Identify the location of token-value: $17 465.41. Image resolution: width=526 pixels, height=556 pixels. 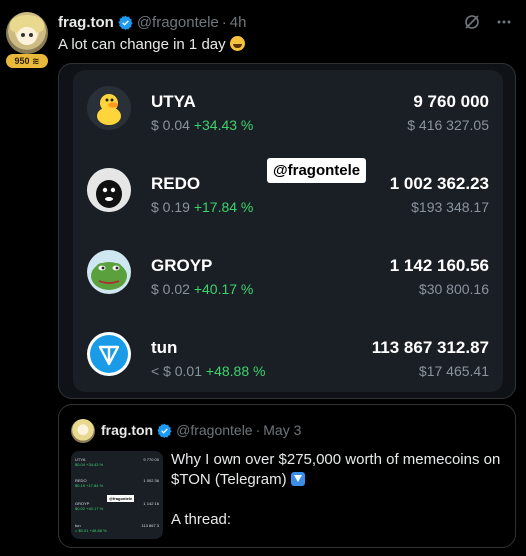
(453, 371).